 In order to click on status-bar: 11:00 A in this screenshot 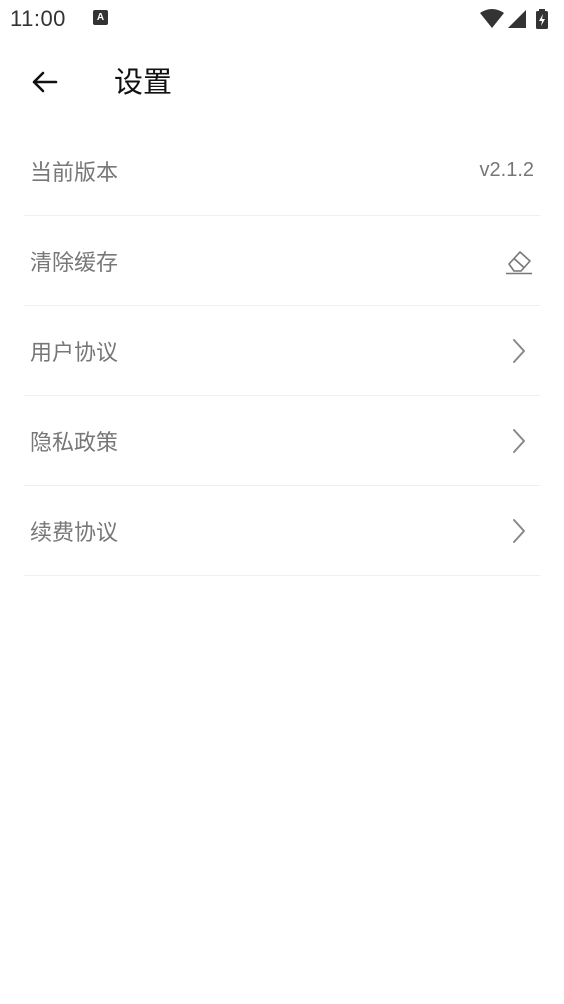, I will do `click(282, 20)`.